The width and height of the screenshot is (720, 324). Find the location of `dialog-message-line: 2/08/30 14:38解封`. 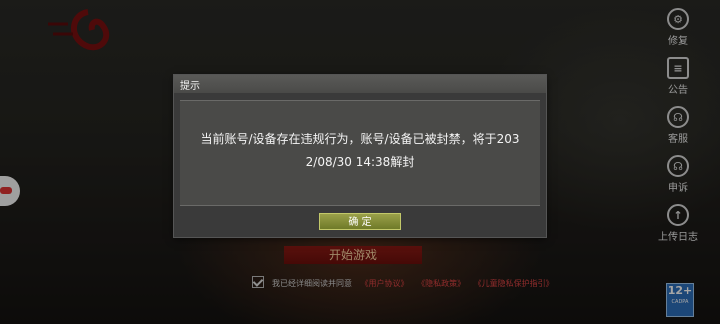

dialog-message-line: 2/08/30 14:38解封 is located at coordinates (360, 162).